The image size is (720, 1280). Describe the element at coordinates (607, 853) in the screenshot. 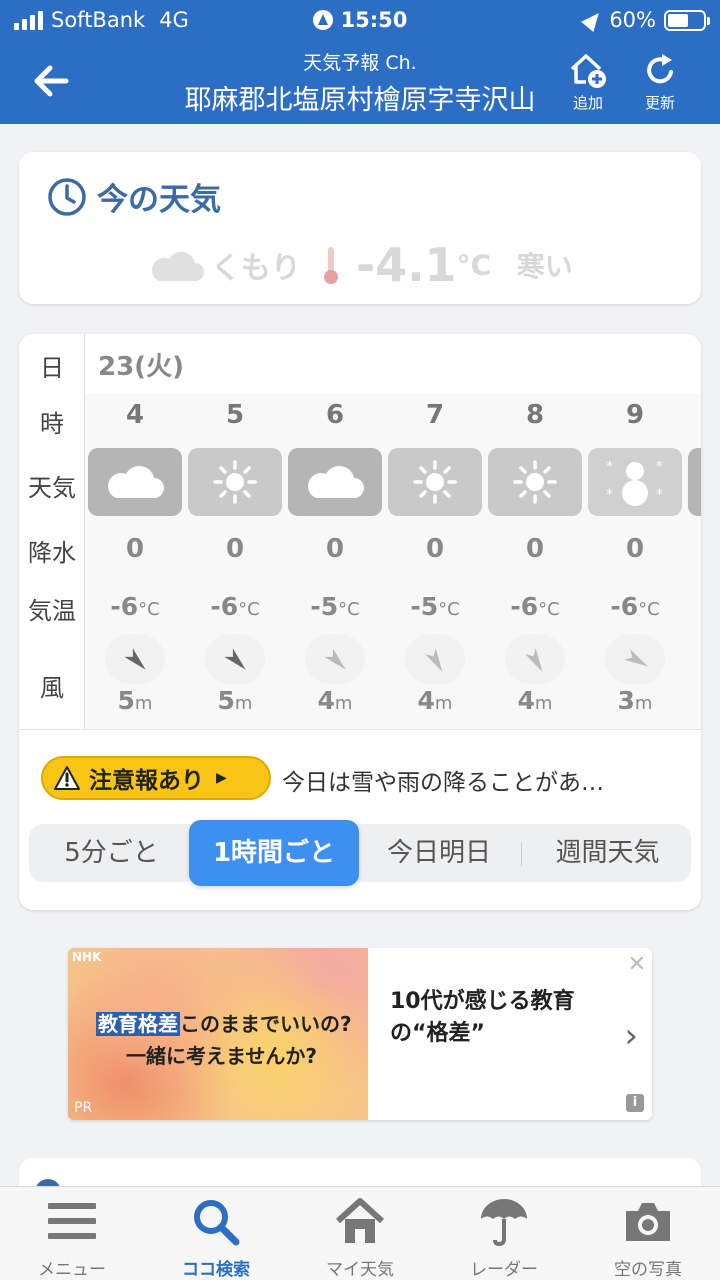

I see `segment-weekly: 週間天気` at that location.